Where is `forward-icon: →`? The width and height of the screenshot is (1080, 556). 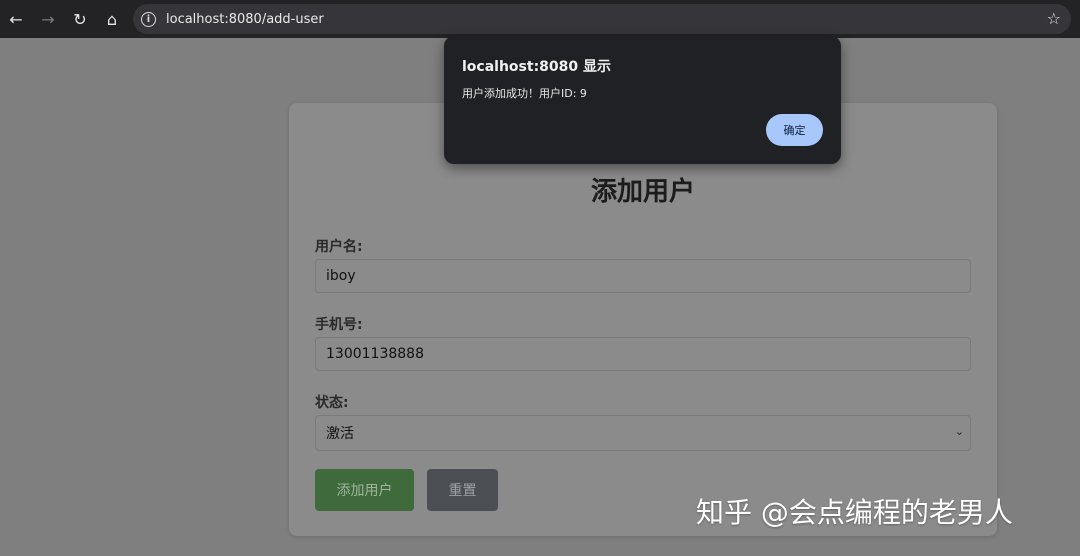
forward-icon: → is located at coordinates (48, 19).